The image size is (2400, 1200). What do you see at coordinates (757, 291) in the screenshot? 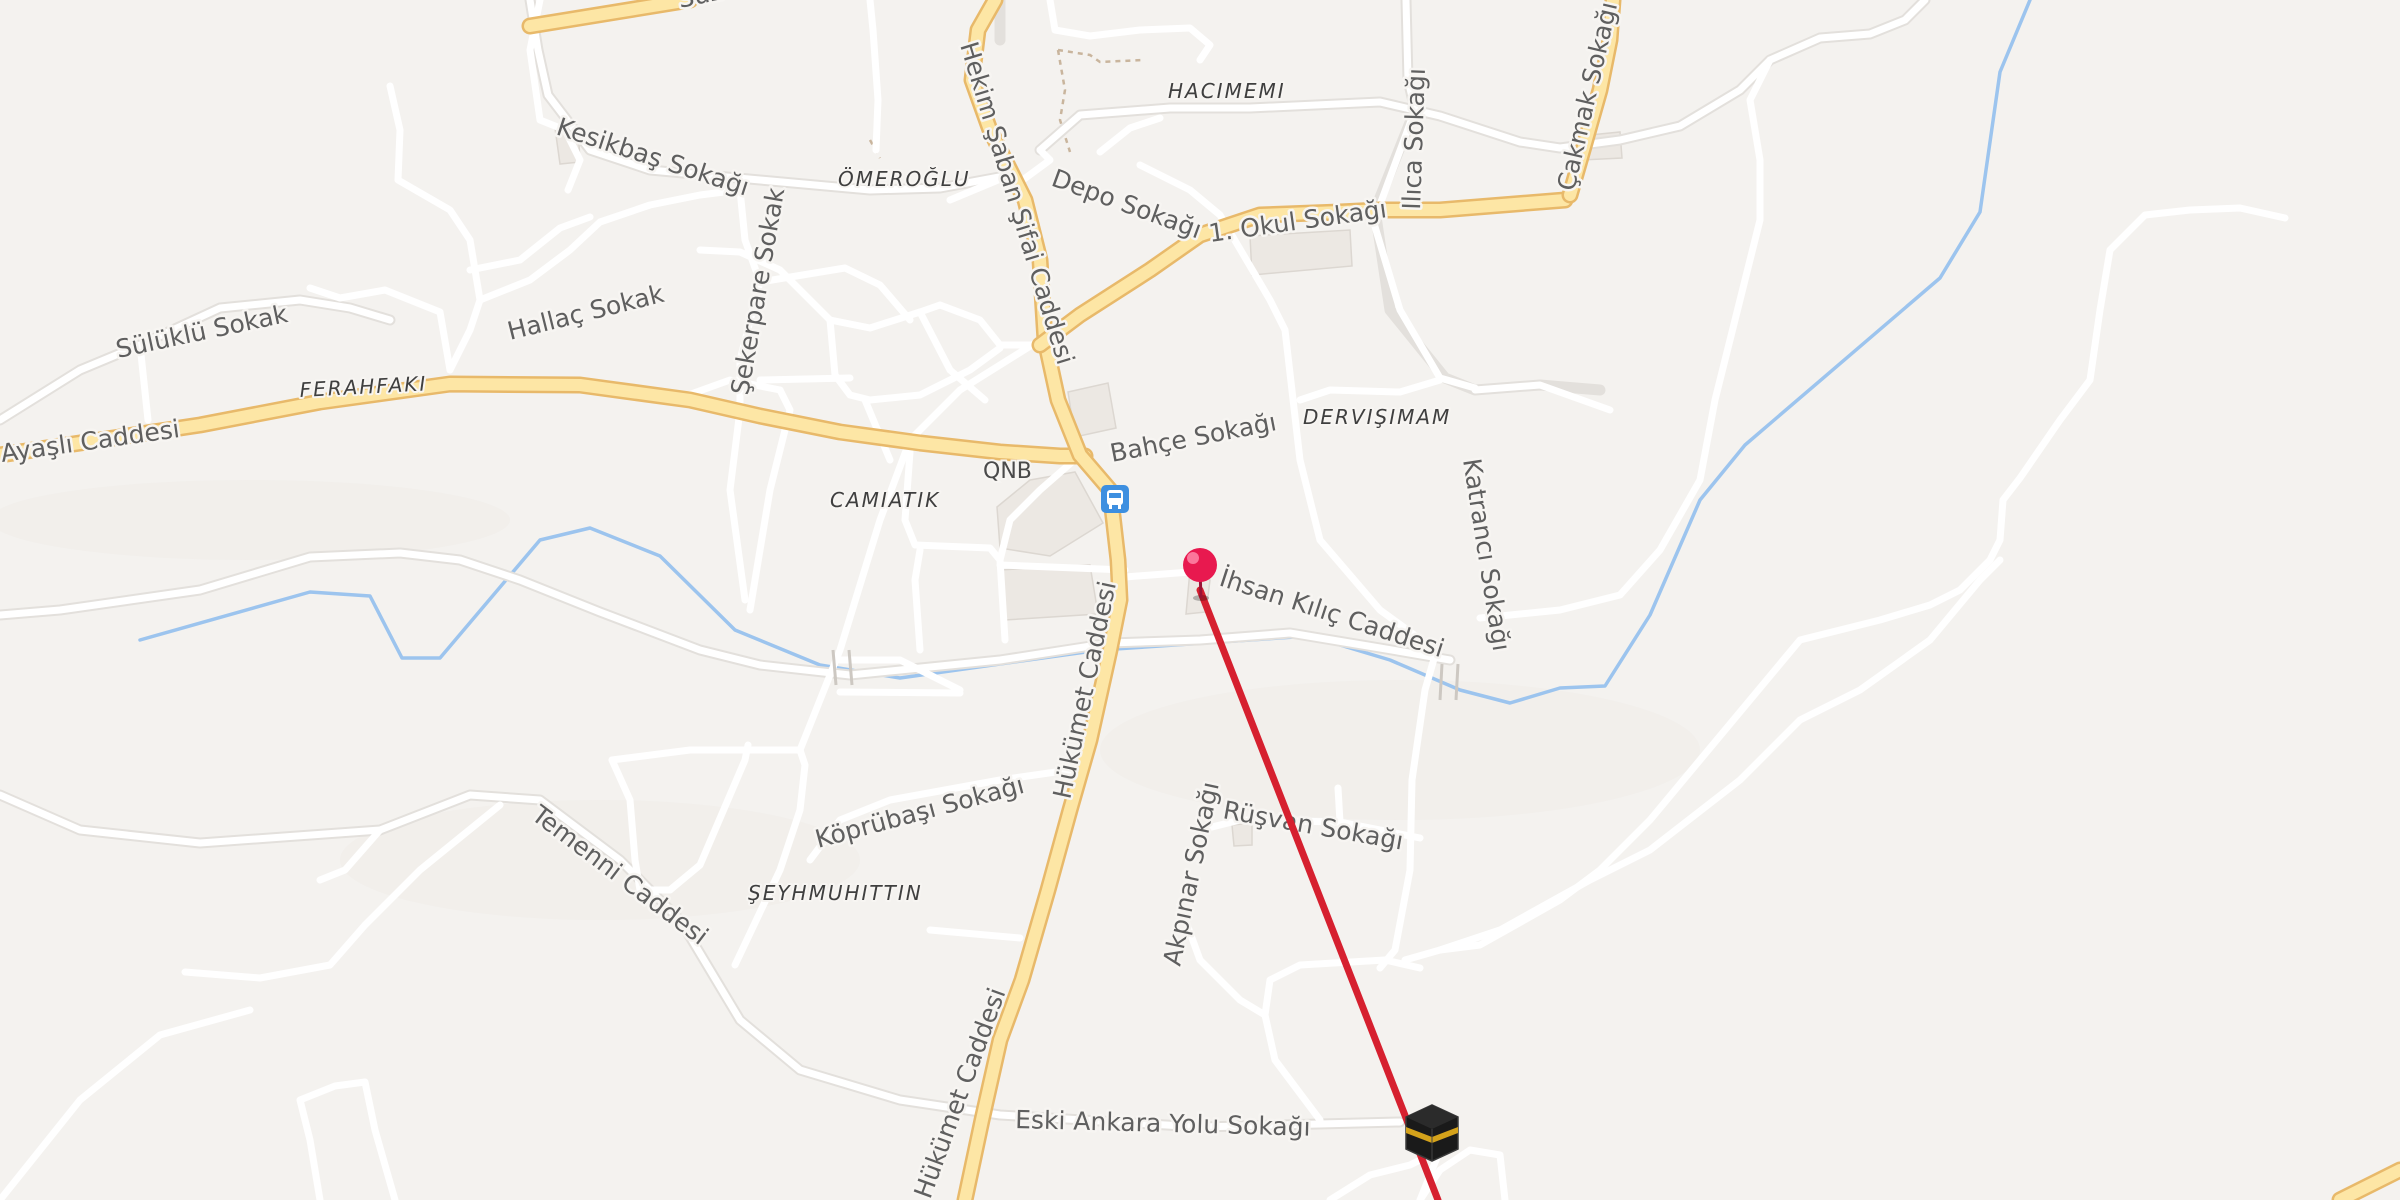
I see `street-label: Şekerpare Sokak` at bounding box center [757, 291].